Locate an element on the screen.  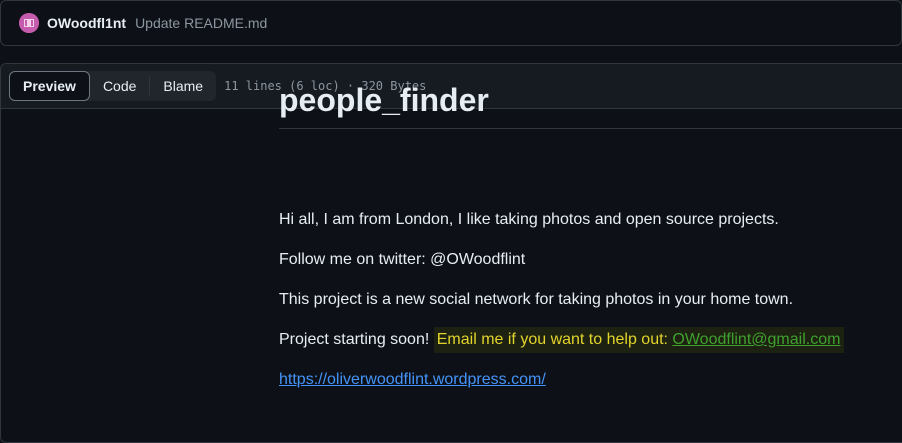
website-link: https://oliverwoodflint.wordpress.com/ is located at coordinates (412, 379).